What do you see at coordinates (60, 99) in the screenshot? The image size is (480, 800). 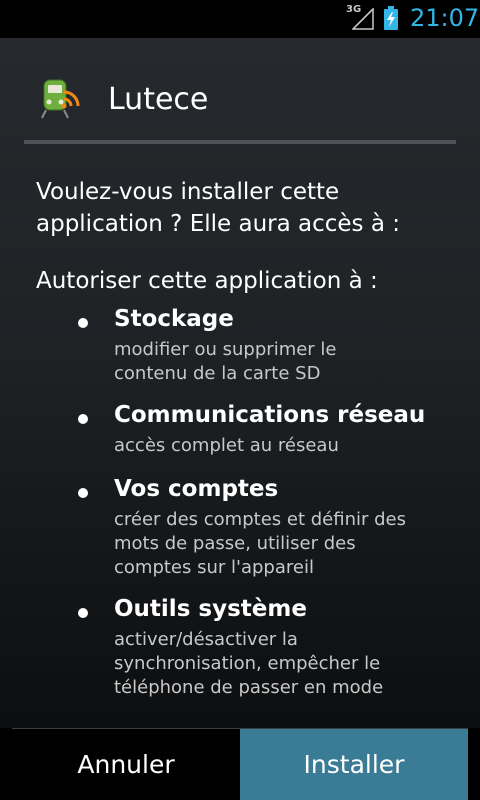 I see `train-rss-icon` at bounding box center [60, 99].